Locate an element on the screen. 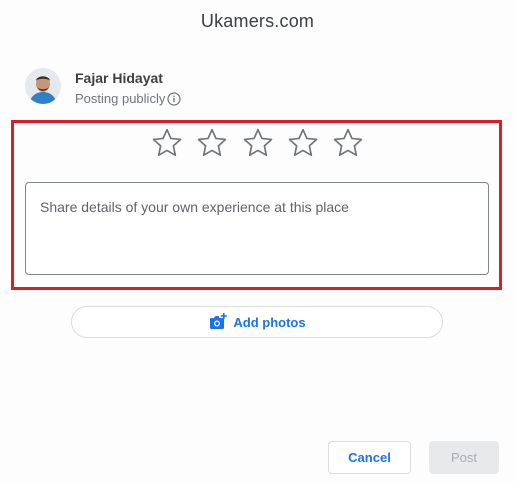 This screenshot has height=483, width=515. cancel-button: Cancel is located at coordinates (369, 457).